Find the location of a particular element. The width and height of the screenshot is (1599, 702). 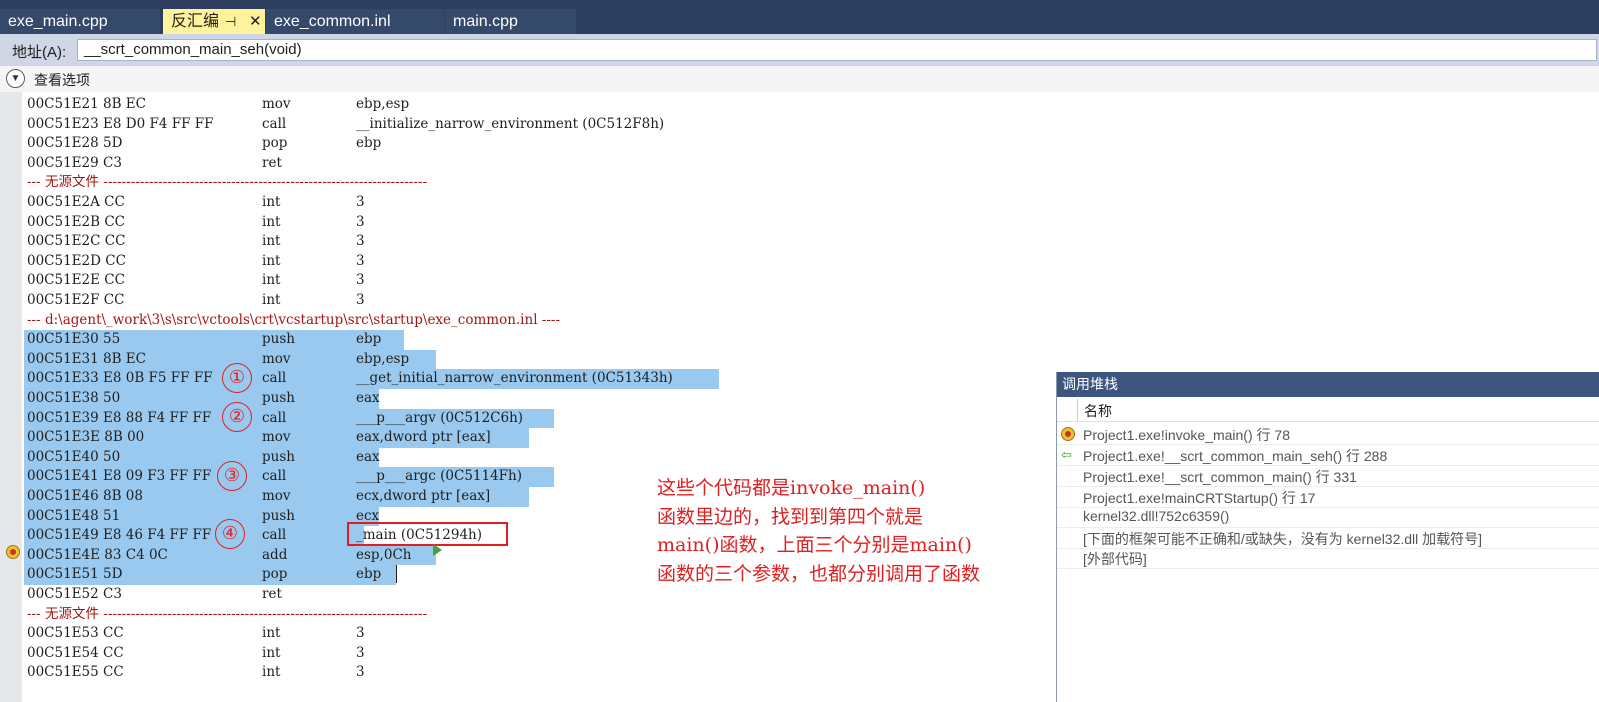

address-input: __scrt_common_main_seh(void) is located at coordinates (837, 50).